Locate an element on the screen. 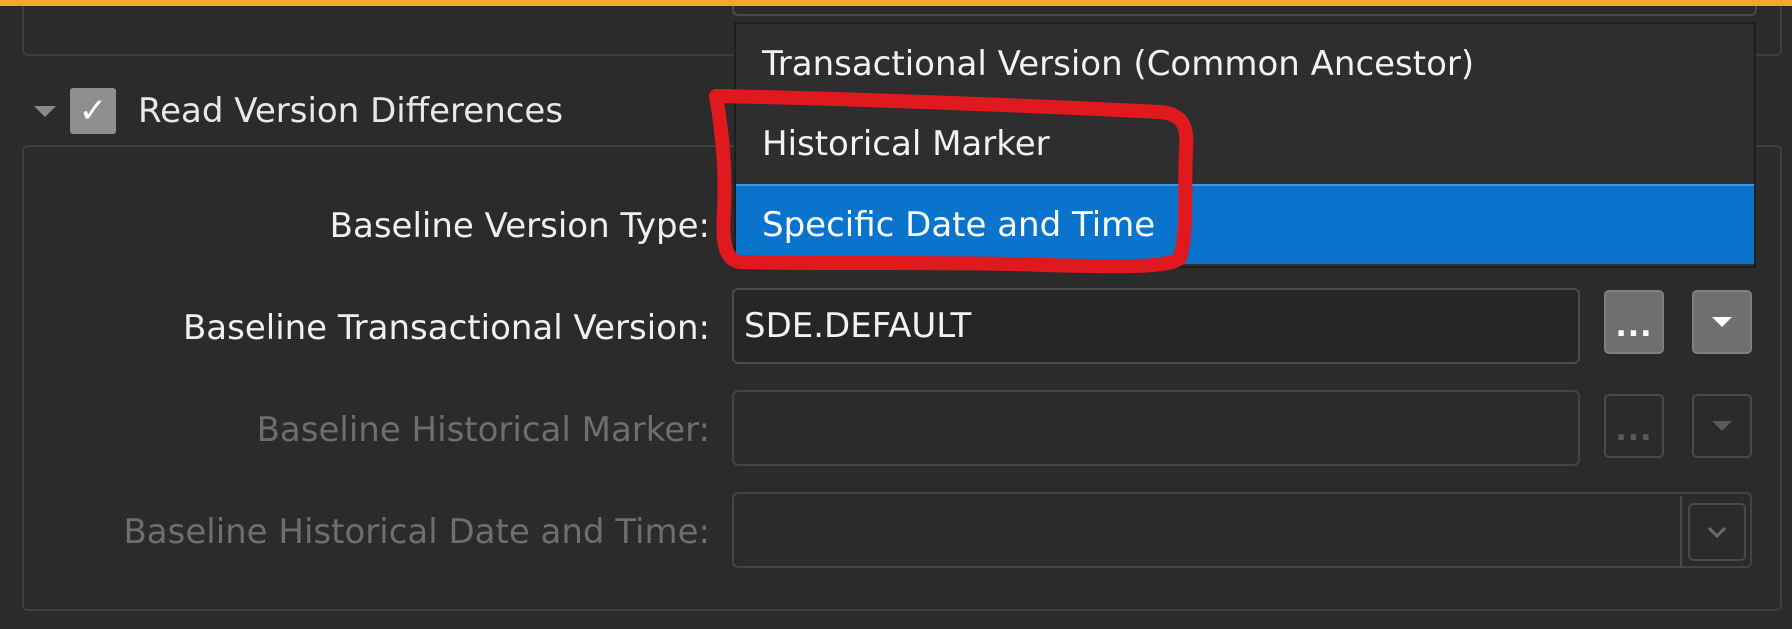  baseline-version-type-label: Baseline Version Type: is located at coordinates (519, 226).